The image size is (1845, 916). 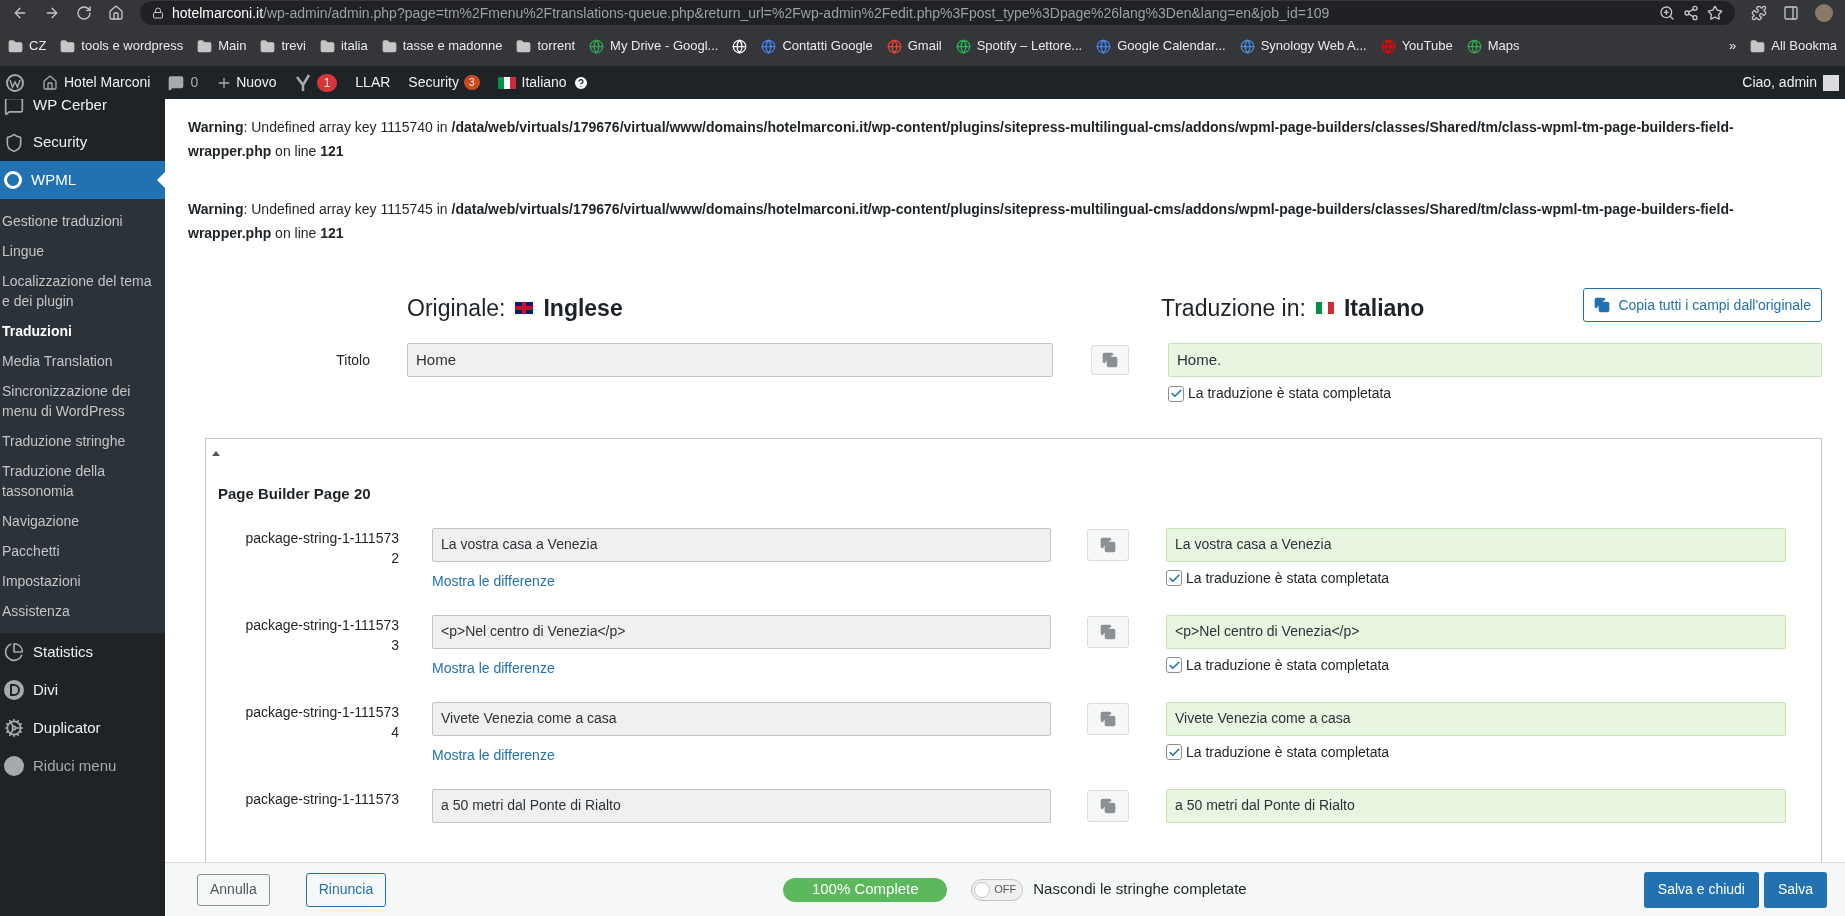 I want to click on bookmark: All Bookma, so click(x=1793, y=46).